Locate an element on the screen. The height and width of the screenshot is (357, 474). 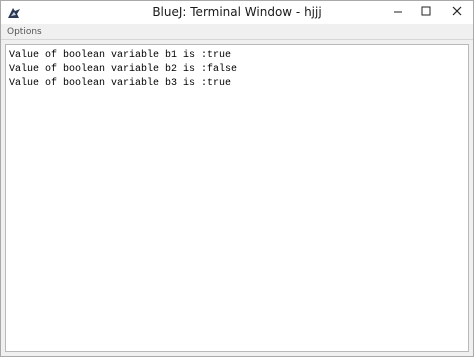
minimize-icon is located at coordinates (398, 12).